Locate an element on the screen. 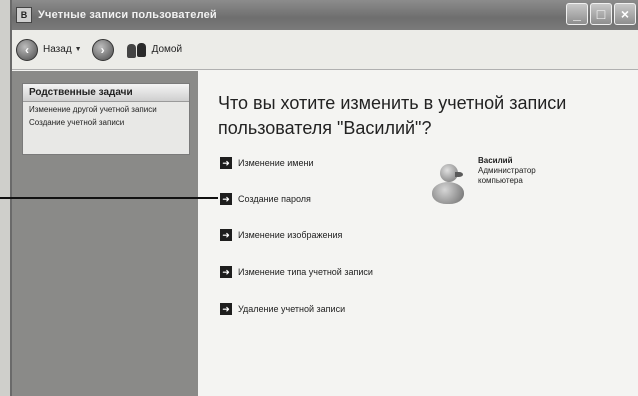 Image resolution: width=638 pixels, height=396 pixels. user-card: Василий Администратор компьютера is located at coordinates (483, 181).